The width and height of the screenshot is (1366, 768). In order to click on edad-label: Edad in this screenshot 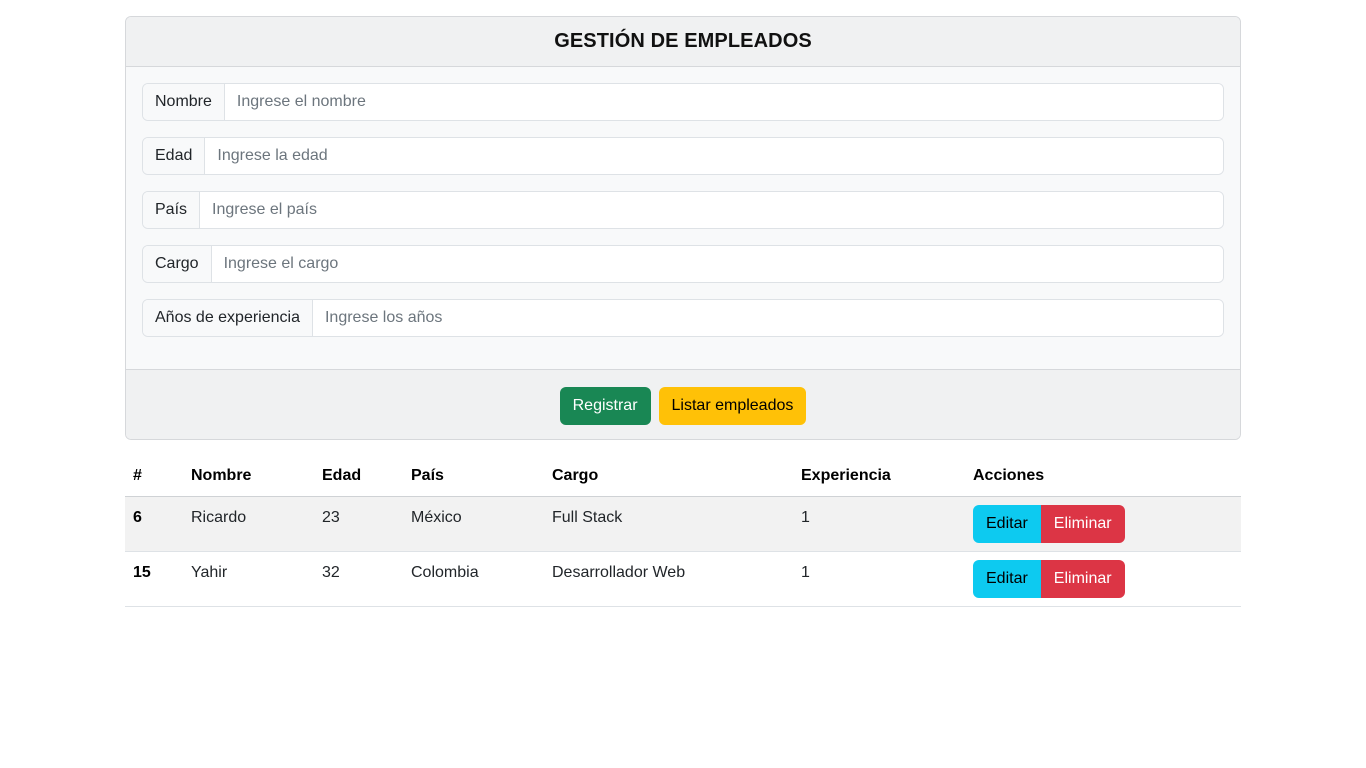, I will do `click(174, 156)`.